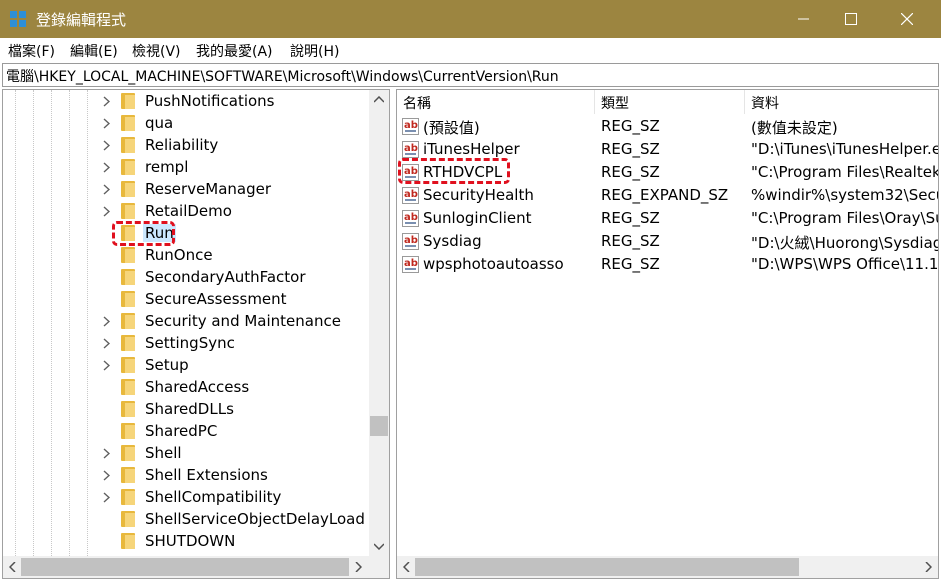 Image resolution: width=941 pixels, height=581 pixels. Describe the element at coordinates (452, 241) in the screenshot. I see `value-name: Sysdiag` at that location.